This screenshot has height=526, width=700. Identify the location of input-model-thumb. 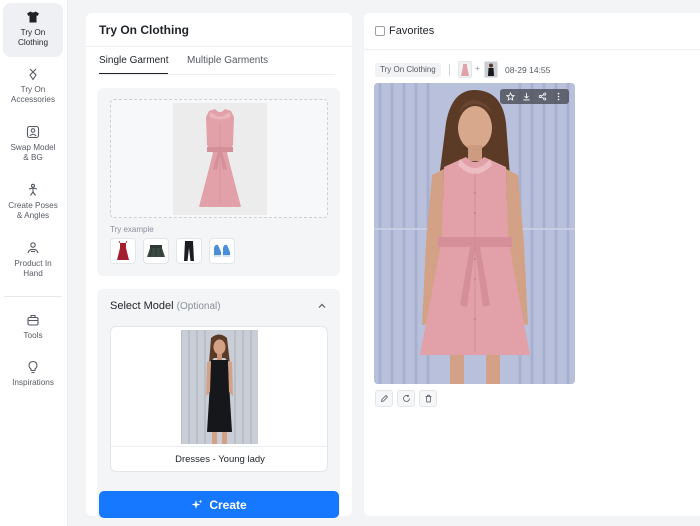
(491, 69).